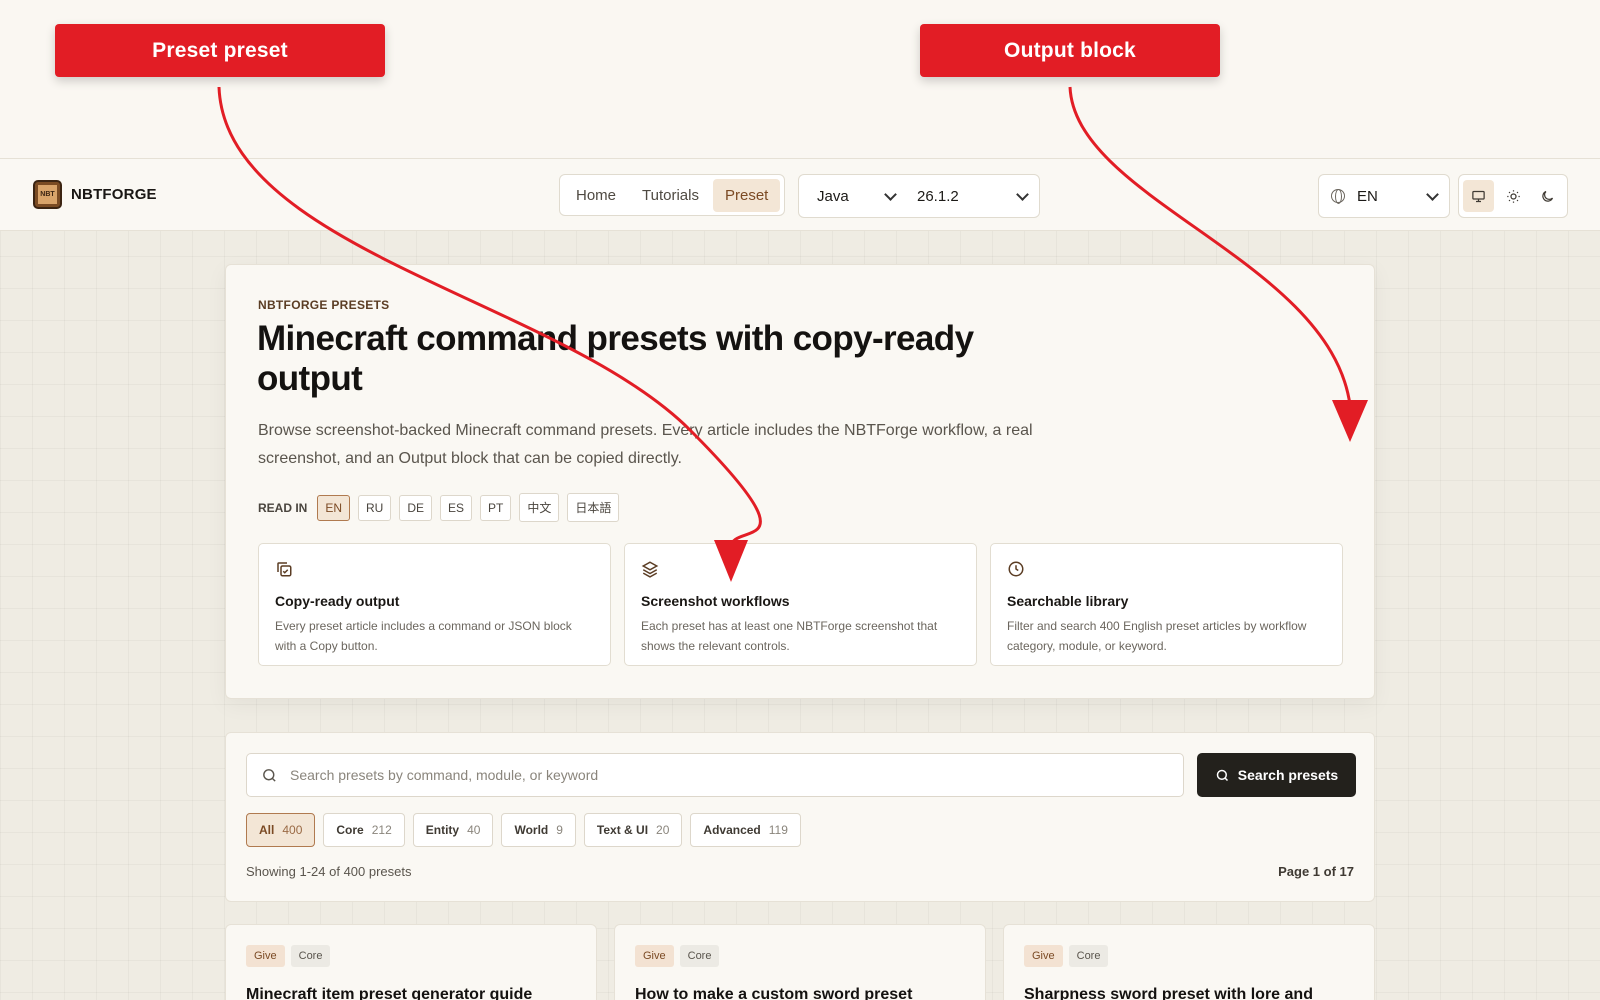  Describe the element at coordinates (334, 507) in the screenshot. I see `lang-chip-en: EN` at that location.